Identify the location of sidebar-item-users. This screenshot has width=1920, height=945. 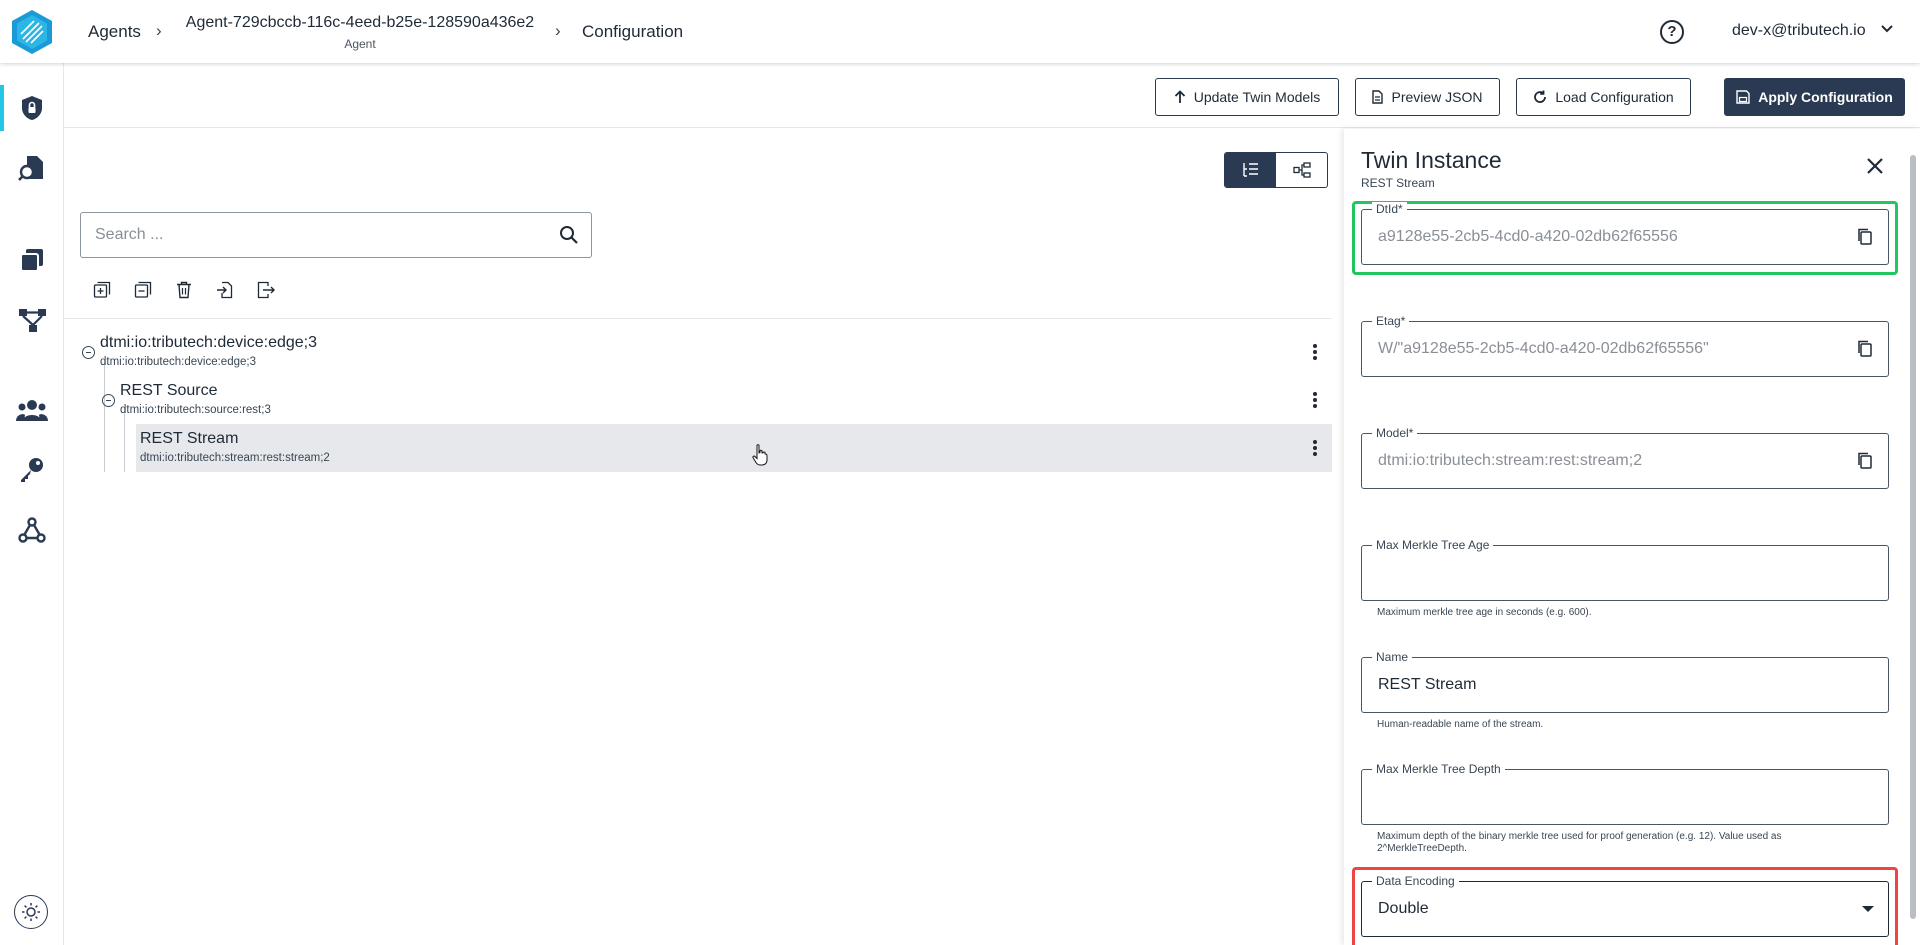
(32, 410).